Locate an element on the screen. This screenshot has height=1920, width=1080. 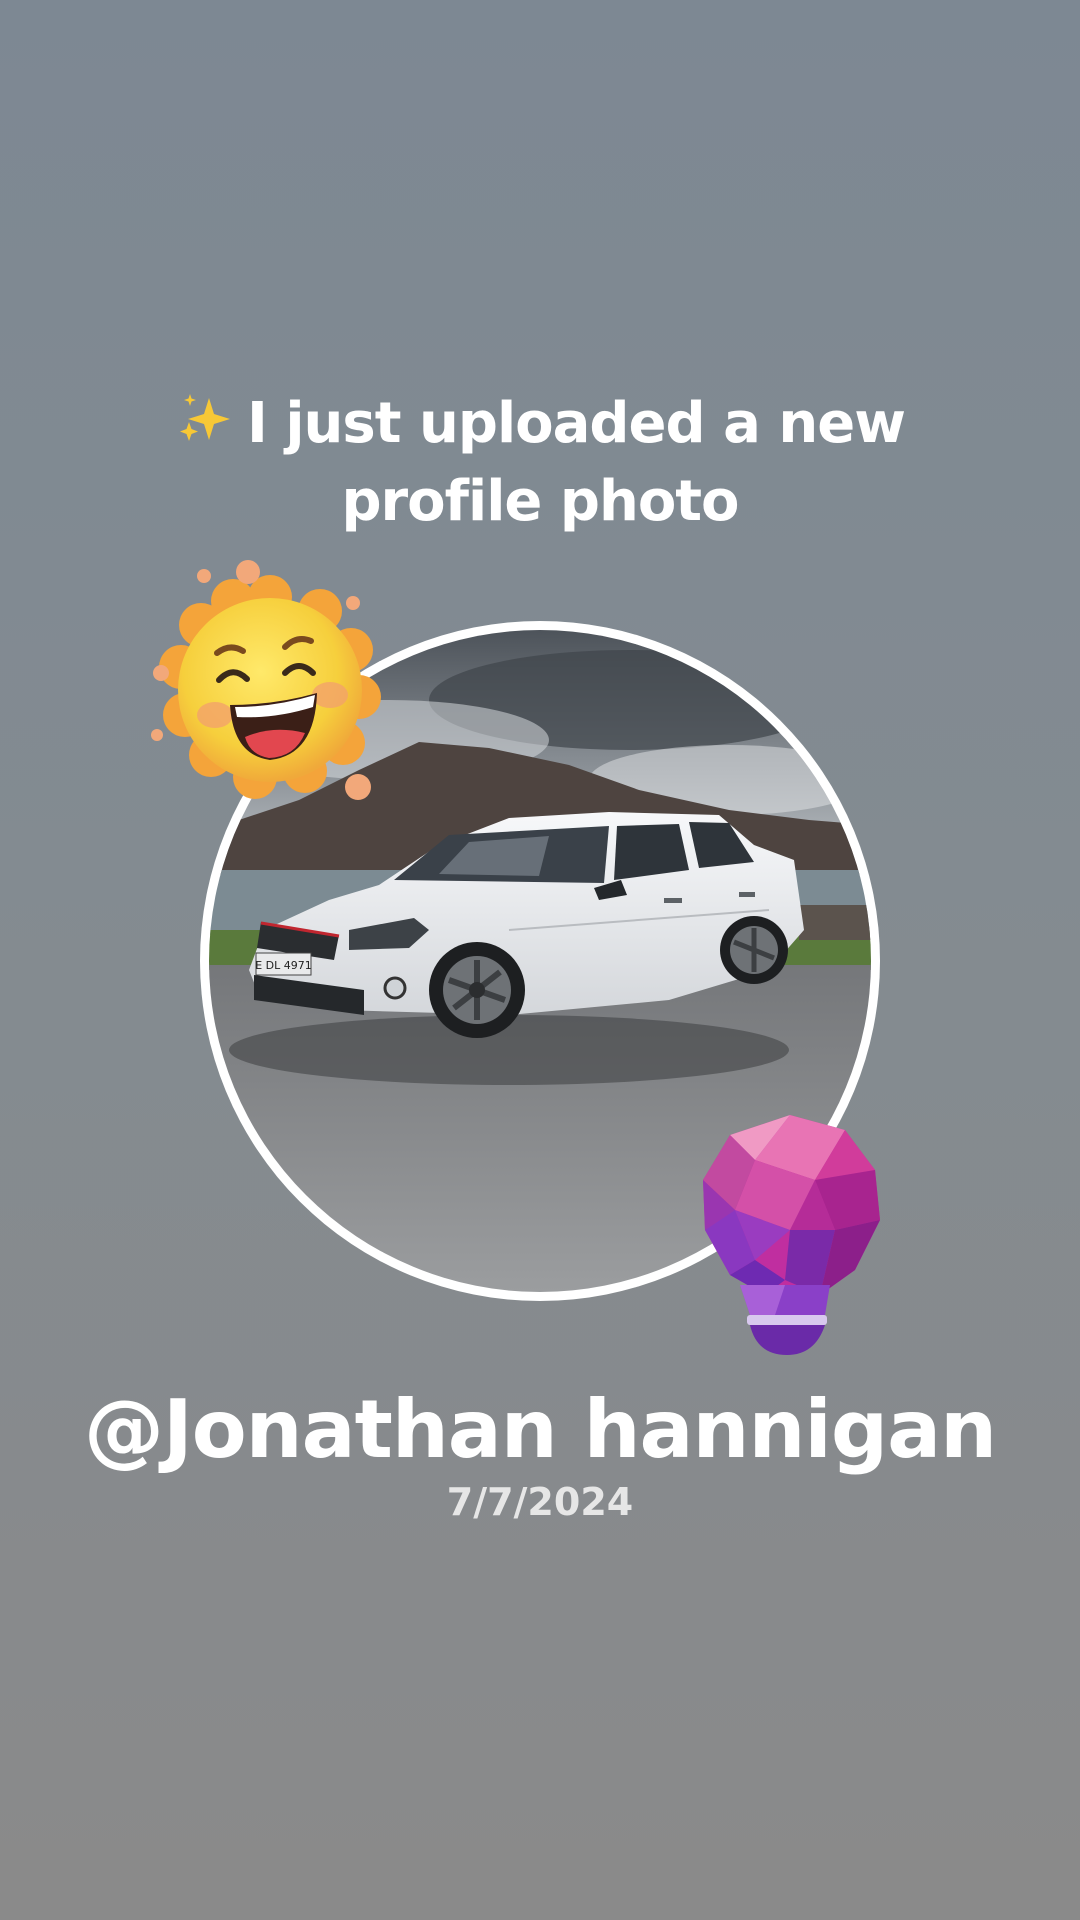
laughing-sun-sticker is located at coordinates (270, 685).